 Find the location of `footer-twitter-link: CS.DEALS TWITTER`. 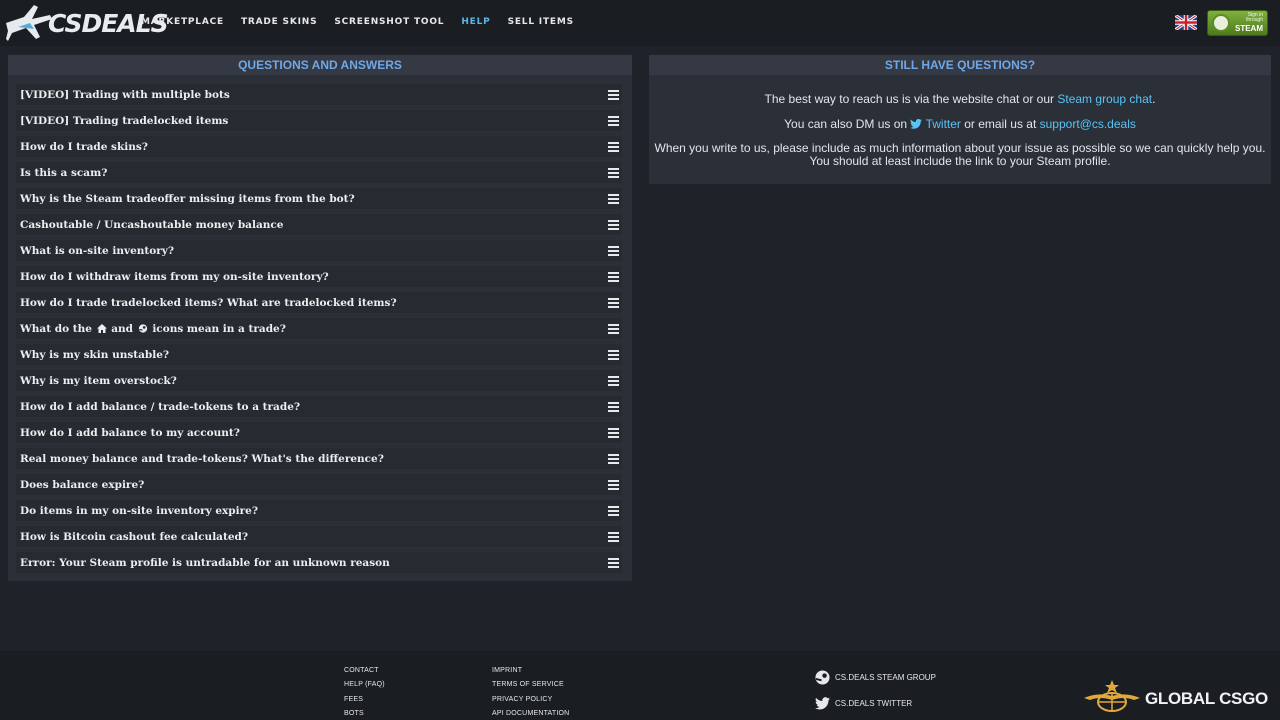

footer-twitter-link: CS.DEALS TWITTER is located at coordinates (863, 703).